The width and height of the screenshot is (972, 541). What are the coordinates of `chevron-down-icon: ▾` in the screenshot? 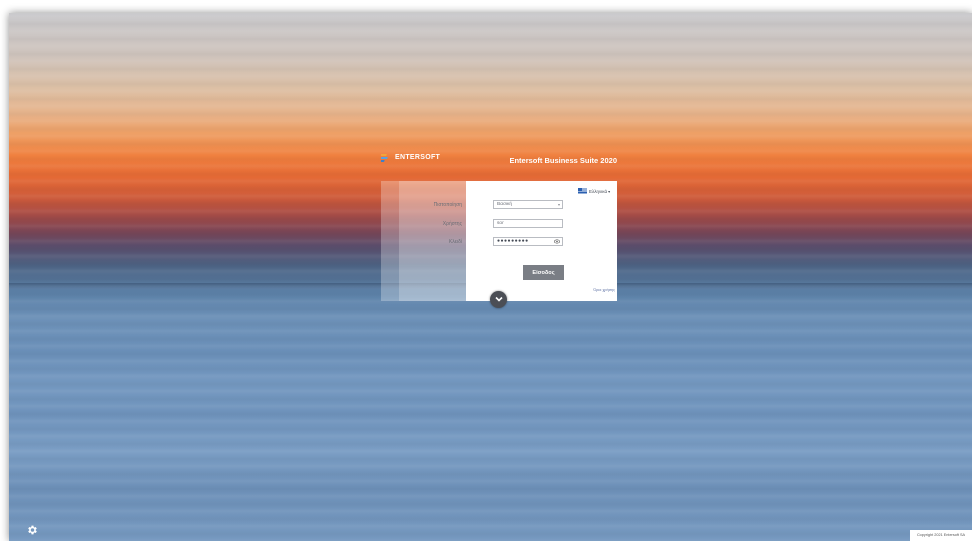 It's located at (558, 204).